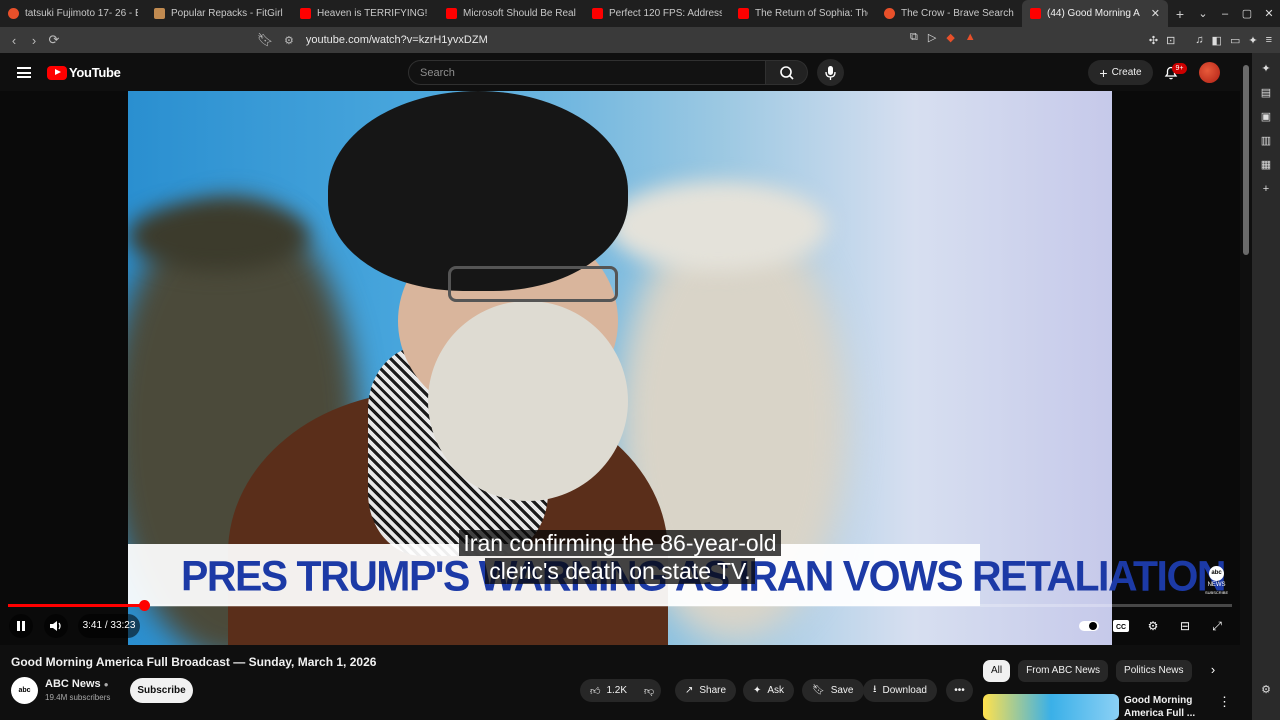  What do you see at coordinates (949, 13) in the screenshot?
I see `browser-tab: The Crow - Brave Search` at bounding box center [949, 13].